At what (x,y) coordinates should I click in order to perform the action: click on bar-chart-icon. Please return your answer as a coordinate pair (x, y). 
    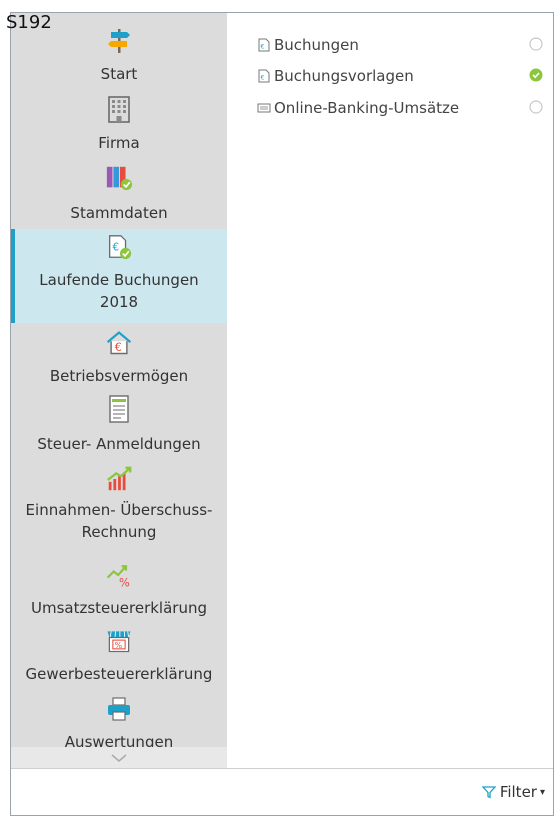
    Looking at the image, I should click on (119, 479).